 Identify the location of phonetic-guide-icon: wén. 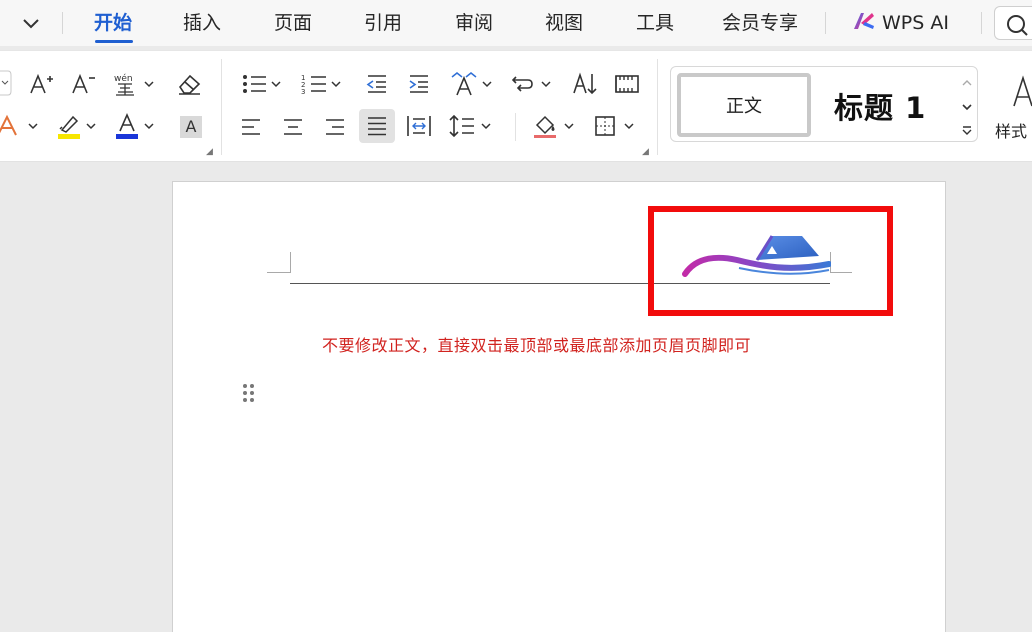
(134, 84).